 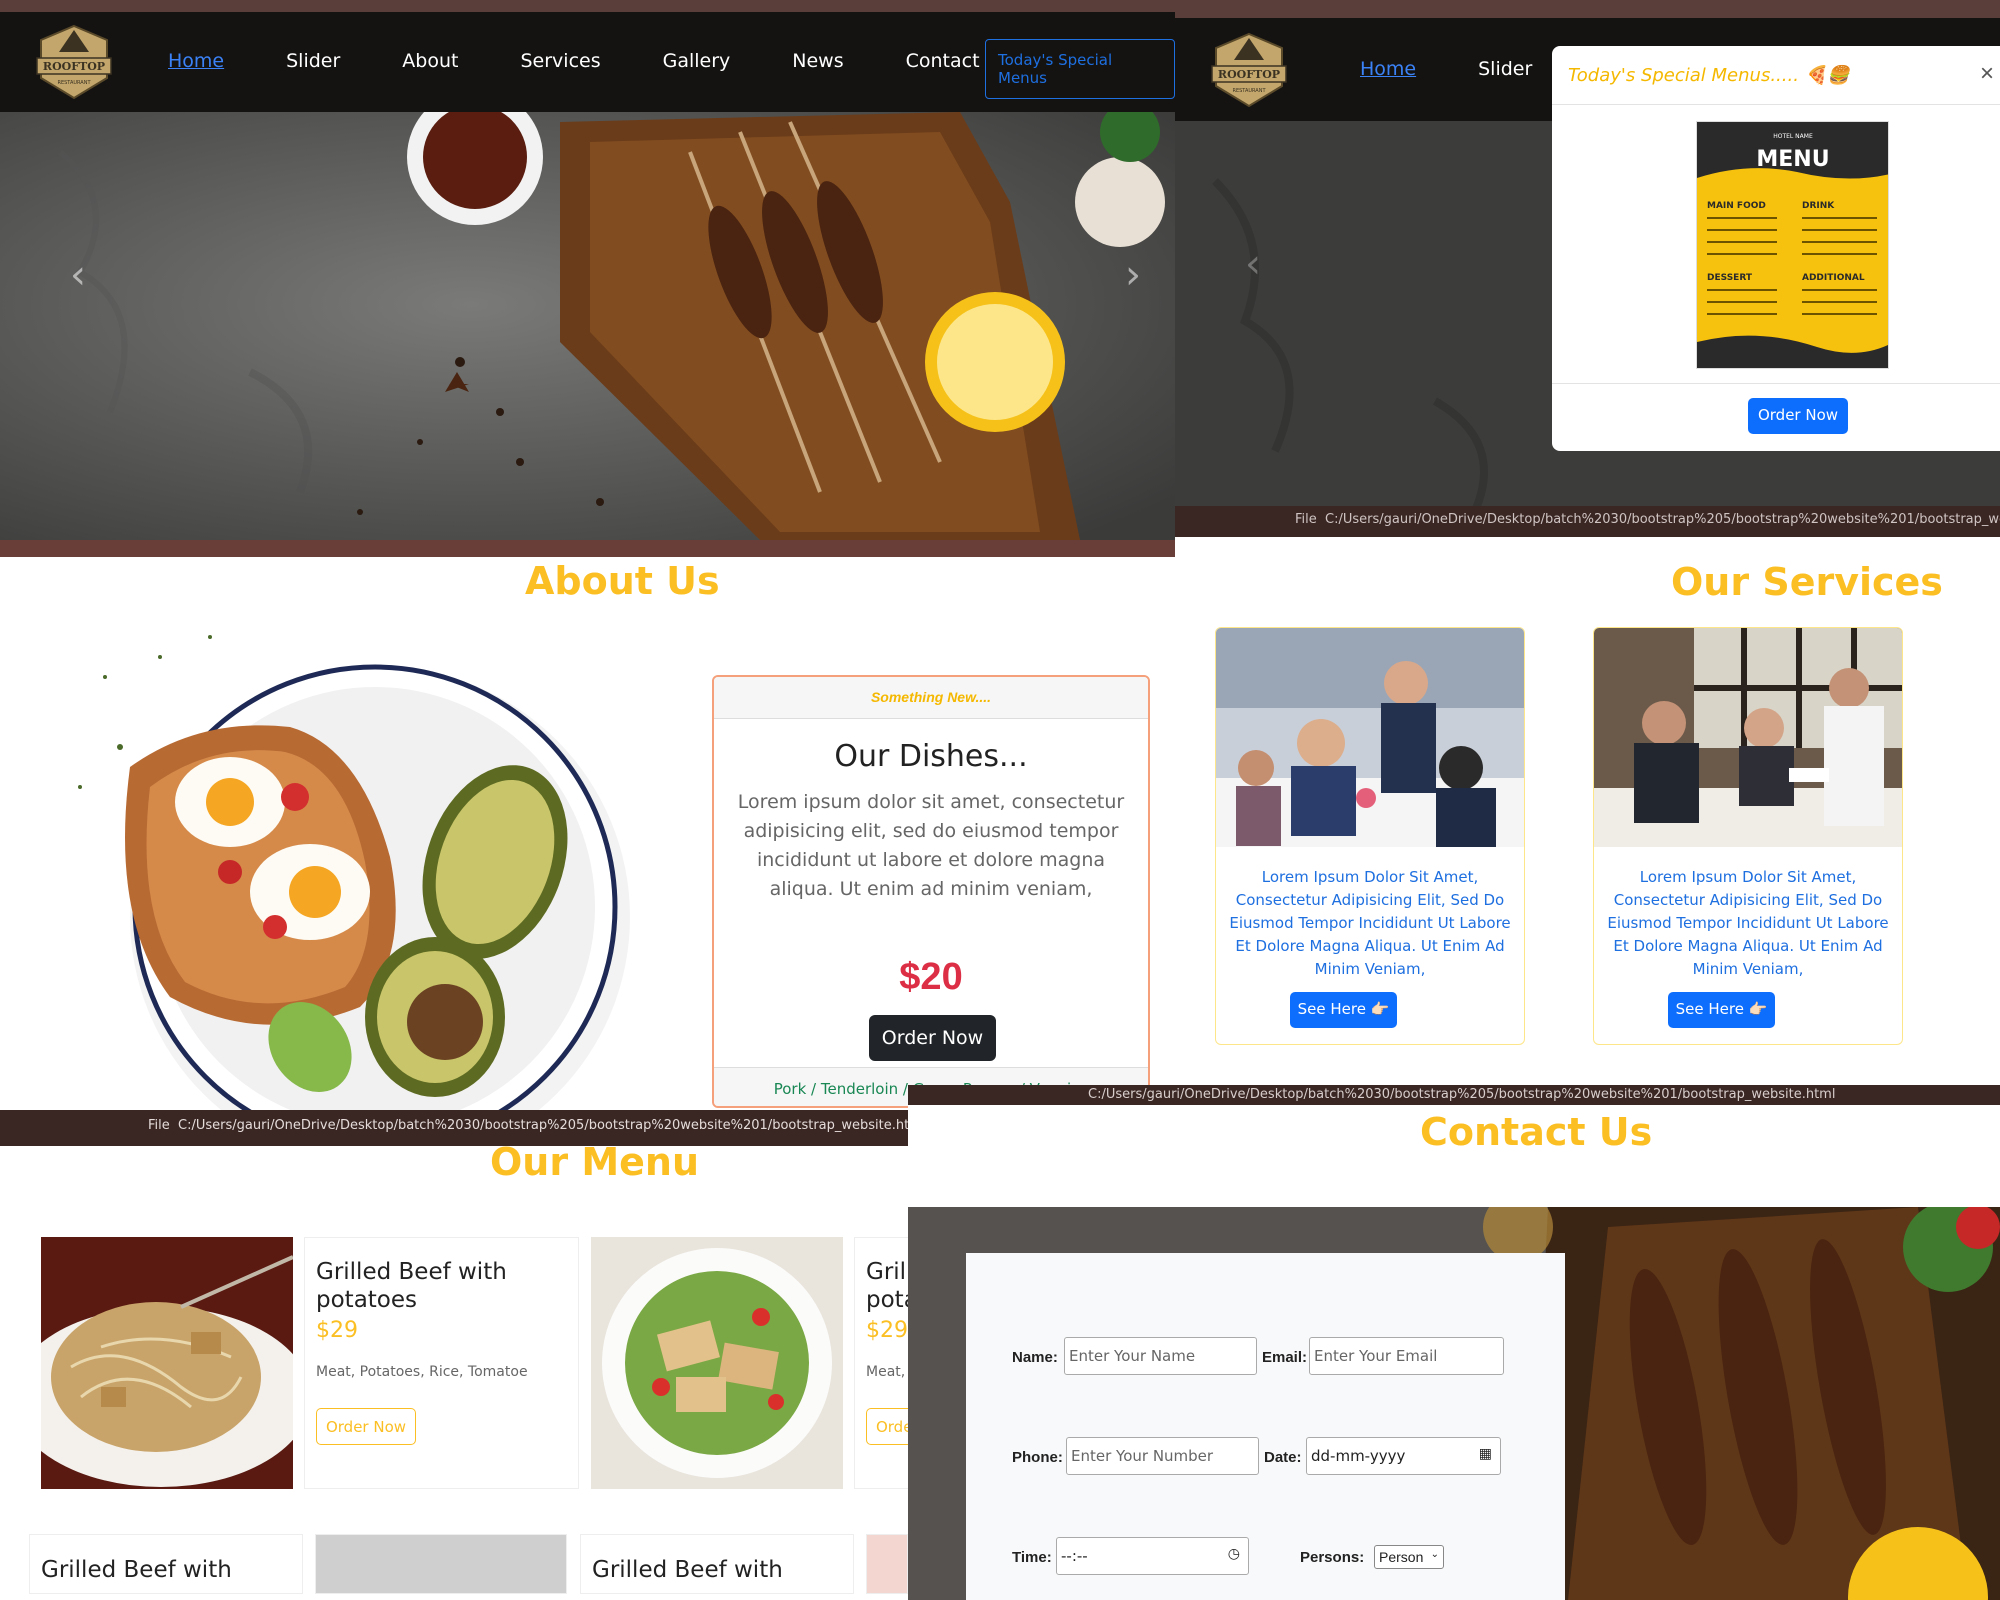 What do you see at coordinates (587, 548) in the screenshot?
I see `section-divider` at bounding box center [587, 548].